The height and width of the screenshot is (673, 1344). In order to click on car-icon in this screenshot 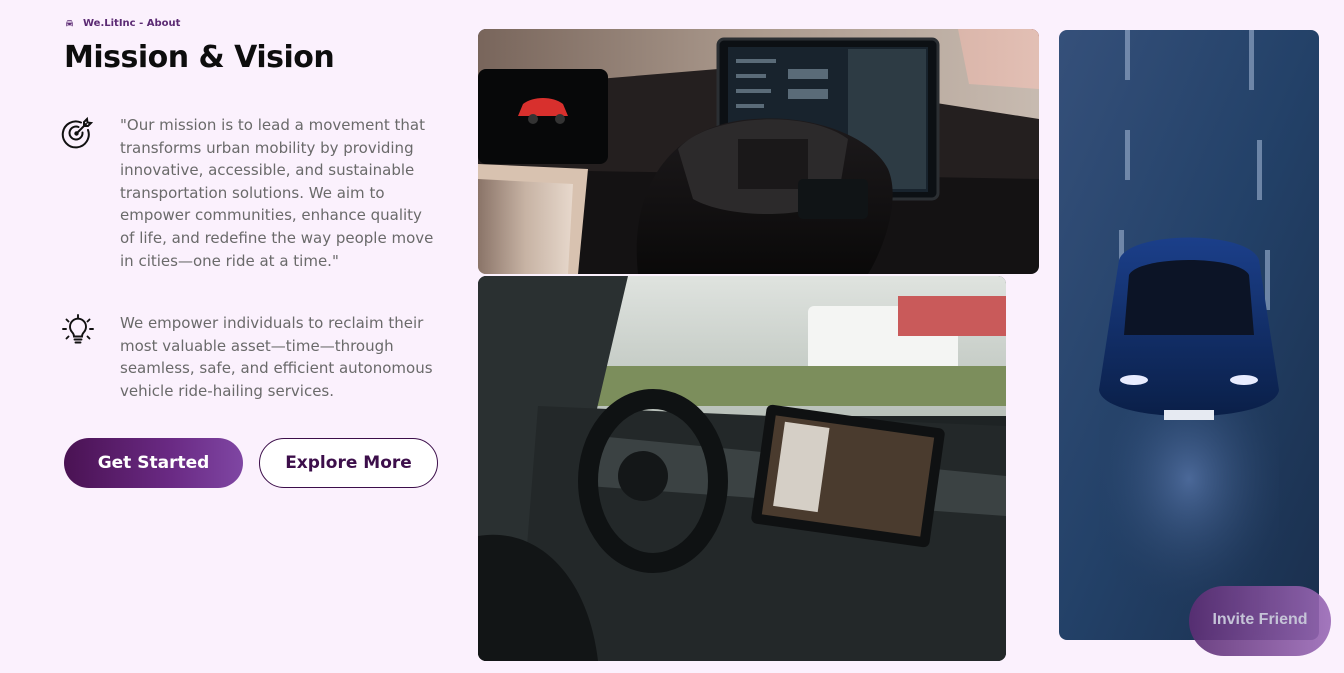, I will do `click(69, 23)`.